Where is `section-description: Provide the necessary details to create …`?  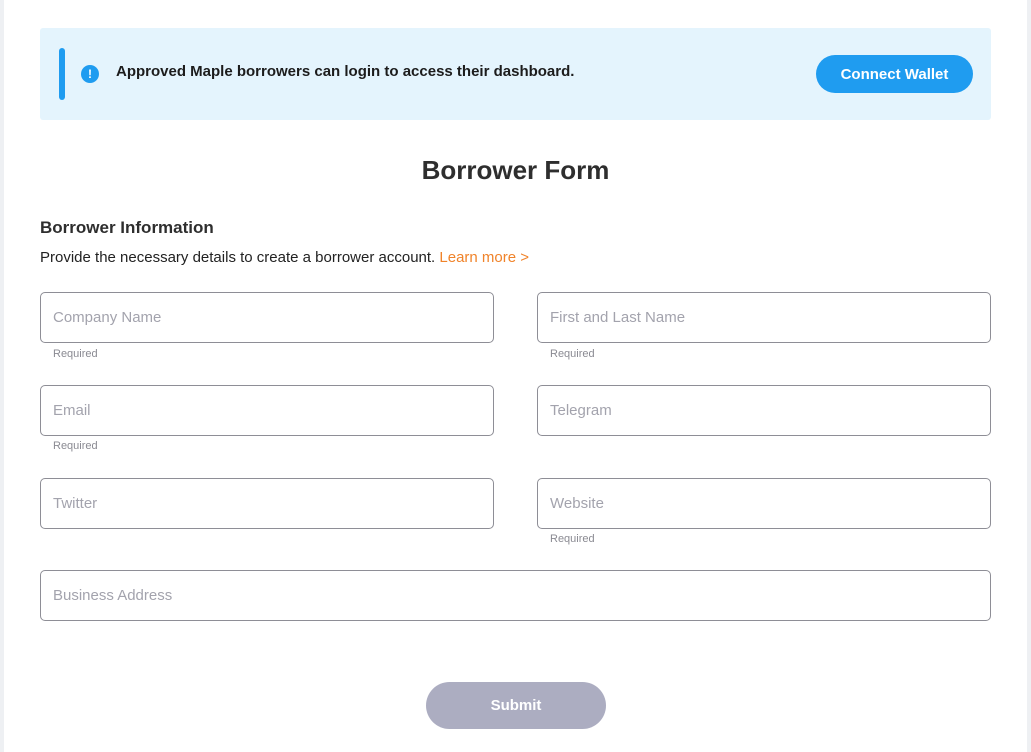
section-description: Provide the necessary details to create … is located at coordinates (284, 257).